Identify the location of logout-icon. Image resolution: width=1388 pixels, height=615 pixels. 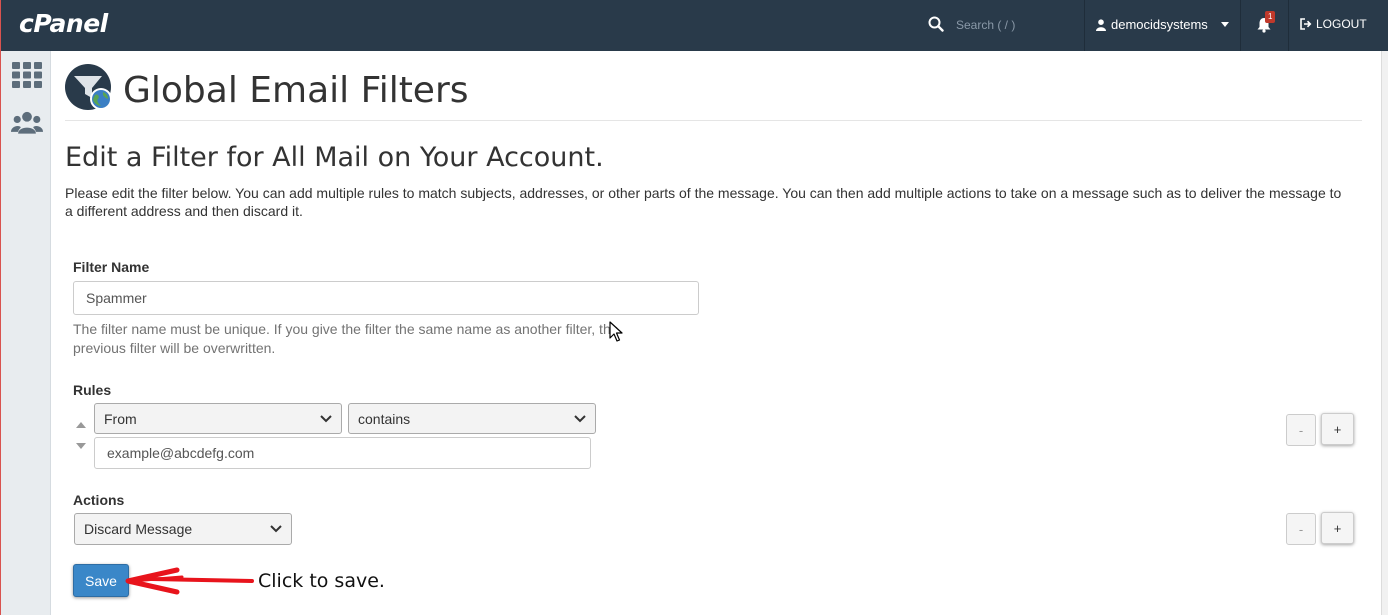
(1306, 24).